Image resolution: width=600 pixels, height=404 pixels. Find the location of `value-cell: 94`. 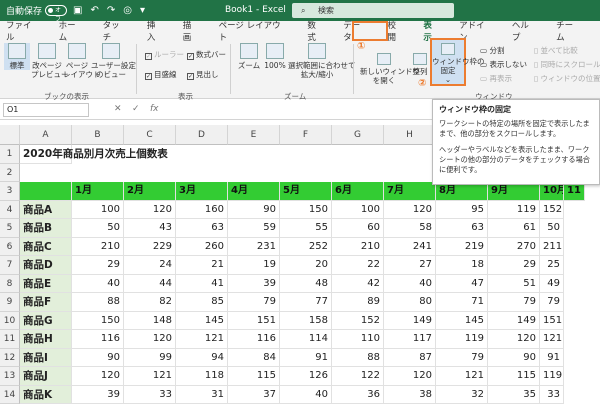

value-cell: 94 is located at coordinates (202, 358).